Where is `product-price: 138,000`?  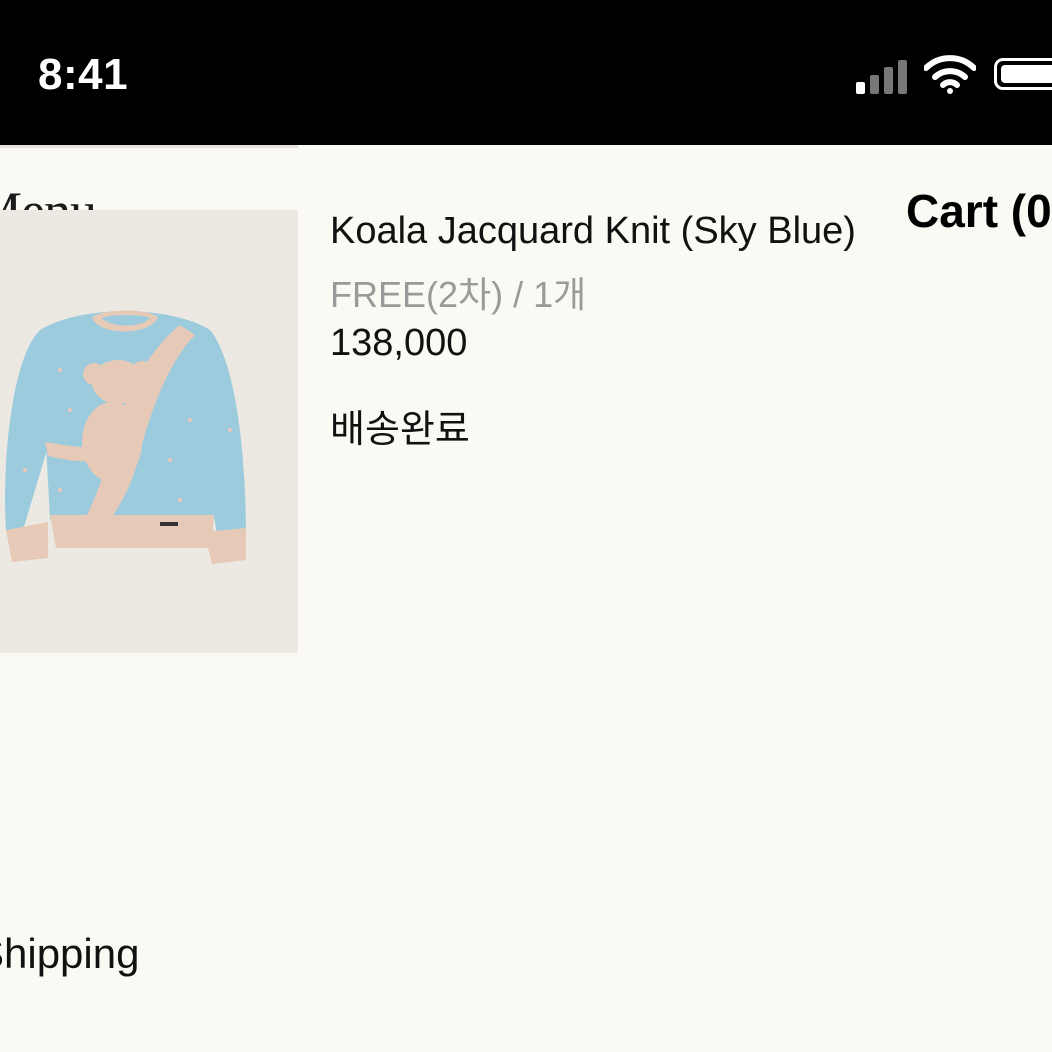 product-price: 138,000 is located at coordinates (399, 343).